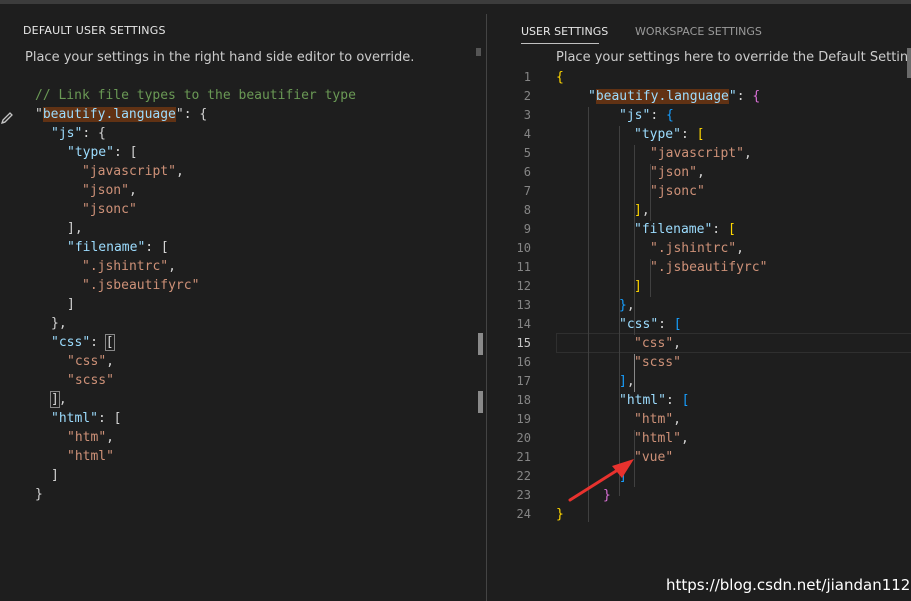  Describe the element at coordinates (486, 307) in the screenshot. I see `pane-divider` at that location.